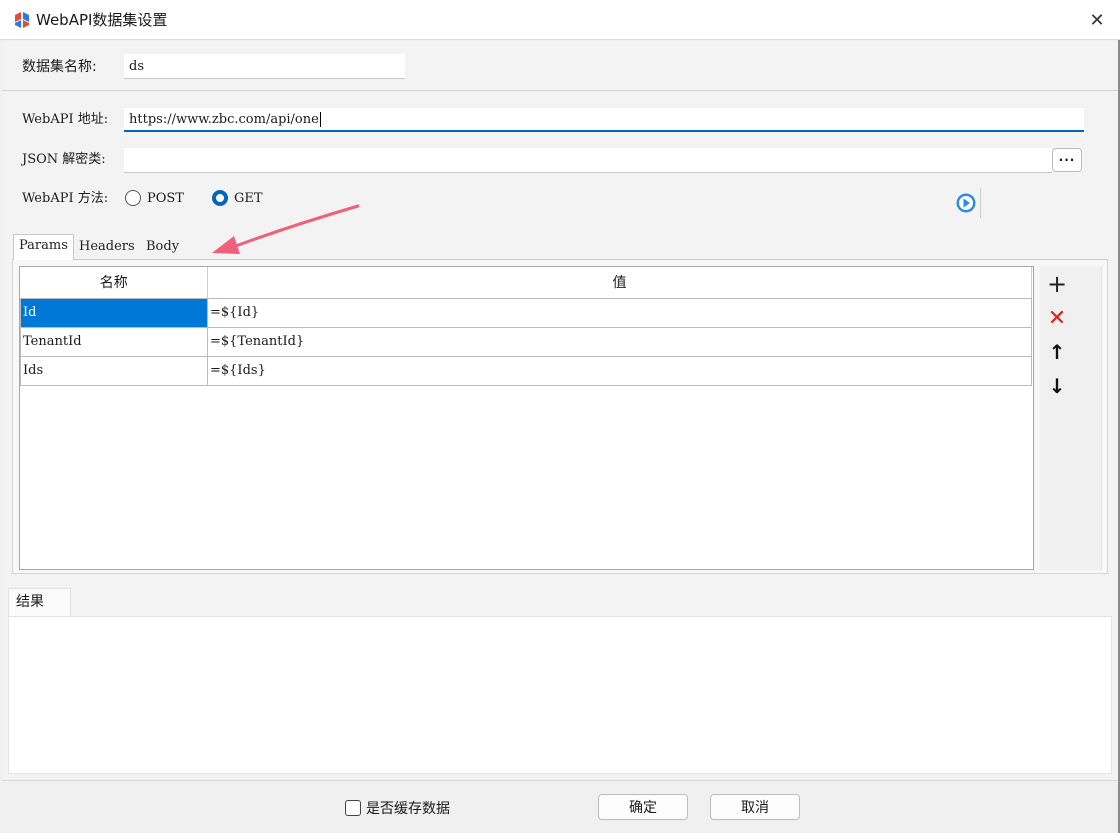  I want to click on tab-params: Params, so click(43, 247).